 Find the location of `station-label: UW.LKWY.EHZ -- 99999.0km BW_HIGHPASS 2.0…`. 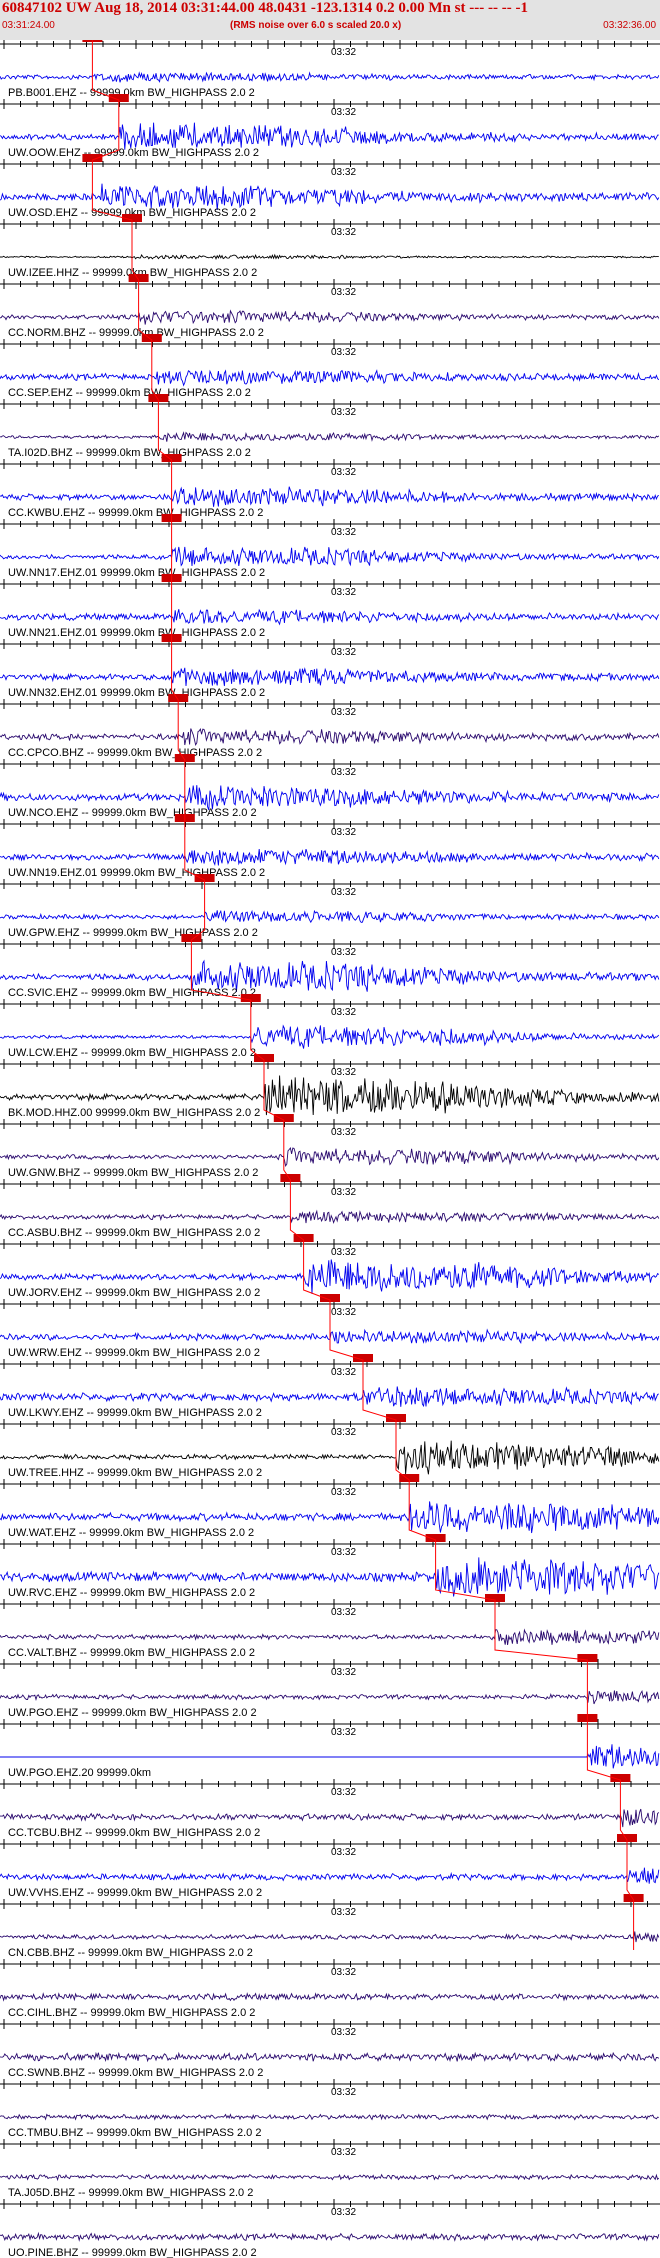

station-label: UW.LKWY.EHZ -- 99999.0km BW_HIGHPASS 2.0… is located at coordinates (135, 1413).